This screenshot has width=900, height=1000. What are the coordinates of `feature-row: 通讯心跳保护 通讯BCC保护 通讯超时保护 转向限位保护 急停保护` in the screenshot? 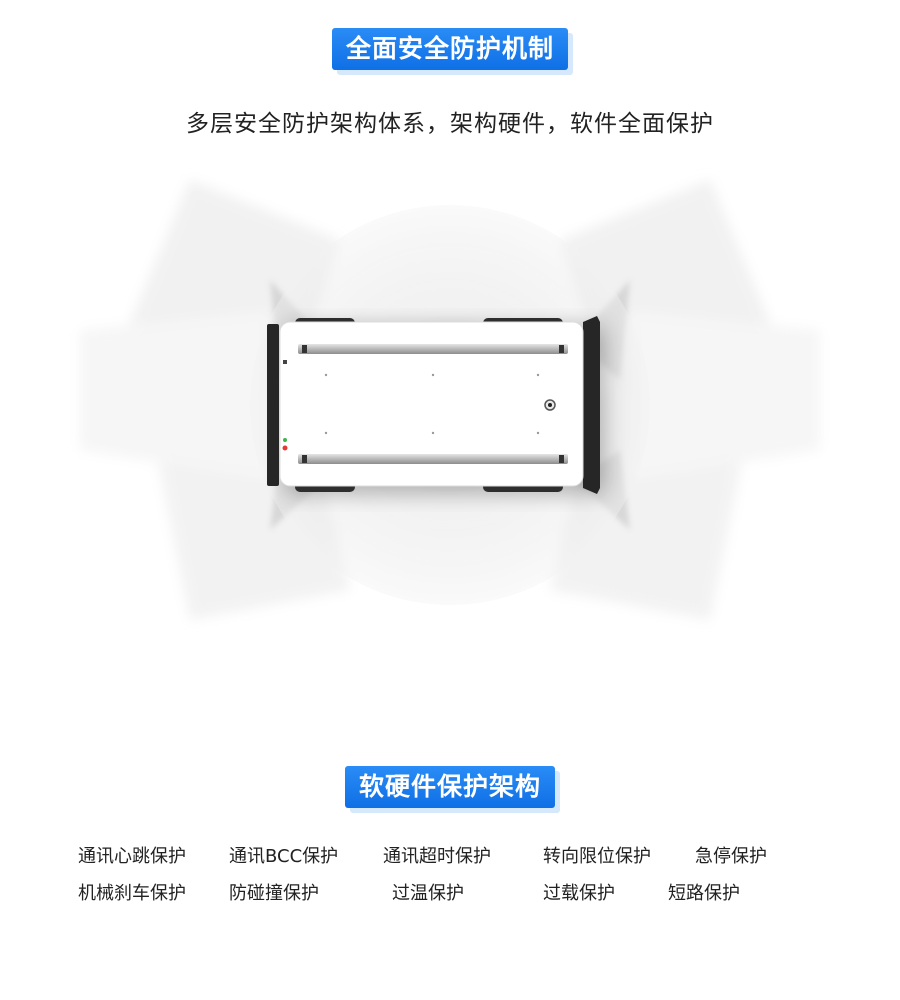 It's located at (458, 860).